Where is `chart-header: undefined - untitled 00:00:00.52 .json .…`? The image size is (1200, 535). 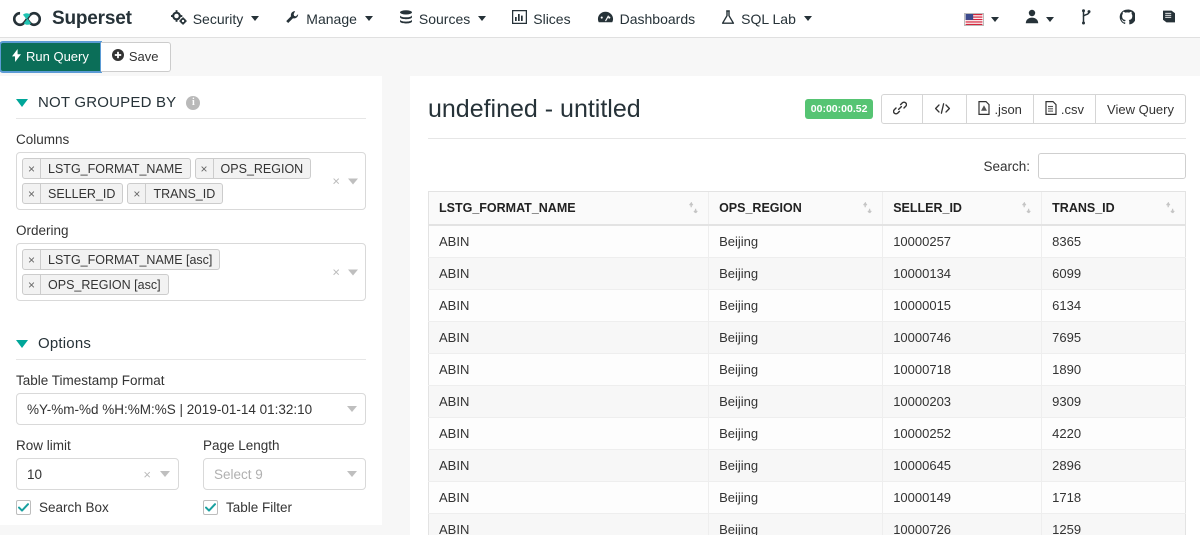
chart-header: undefined - untitled 00:00:00.52 .json .… is located at coordinates (807, 116).